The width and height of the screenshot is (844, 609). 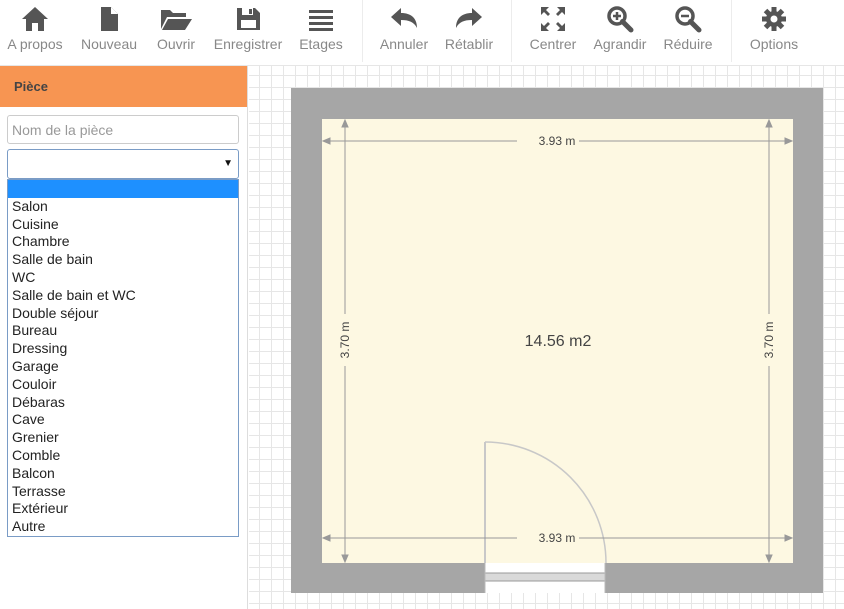 What do you see at coordinates (176, 44) in the screenshot?
I see `open-label: Ouvrir` at bounding box center [176, 44].